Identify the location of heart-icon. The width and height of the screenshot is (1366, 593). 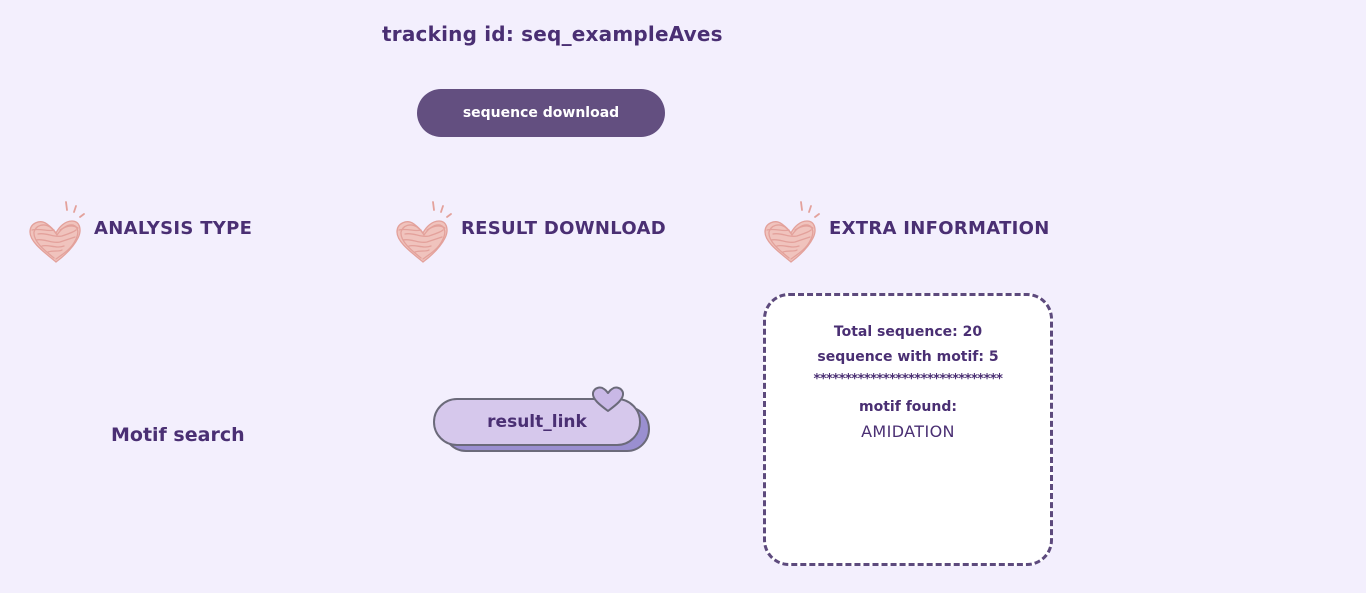
(608, 399).